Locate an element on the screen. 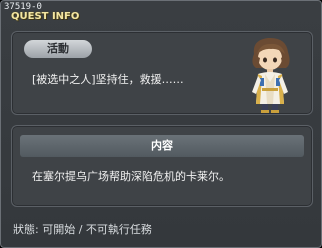 The height and width of the screenshot is (248, 322). npc-portrait-icon is located at coordinates (270, 74).